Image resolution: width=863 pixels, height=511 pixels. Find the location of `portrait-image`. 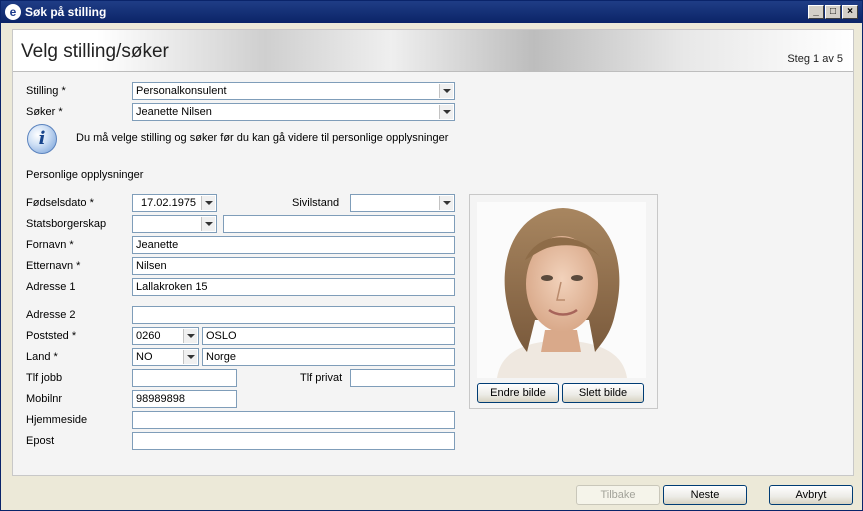

portrait-image is located at coordinates (561, 290).